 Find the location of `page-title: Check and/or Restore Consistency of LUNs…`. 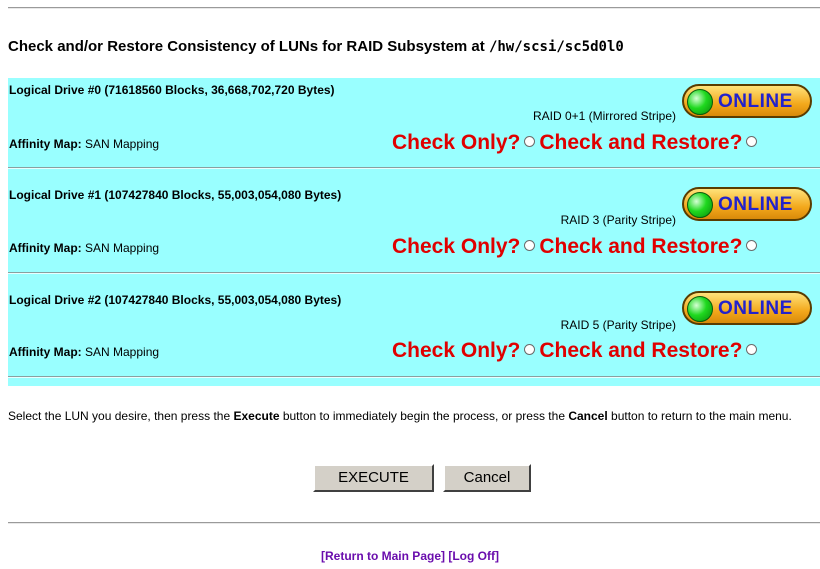

page-title: Check and/or Restore Consistency of LUNs… is located at coordinates (414, 46).